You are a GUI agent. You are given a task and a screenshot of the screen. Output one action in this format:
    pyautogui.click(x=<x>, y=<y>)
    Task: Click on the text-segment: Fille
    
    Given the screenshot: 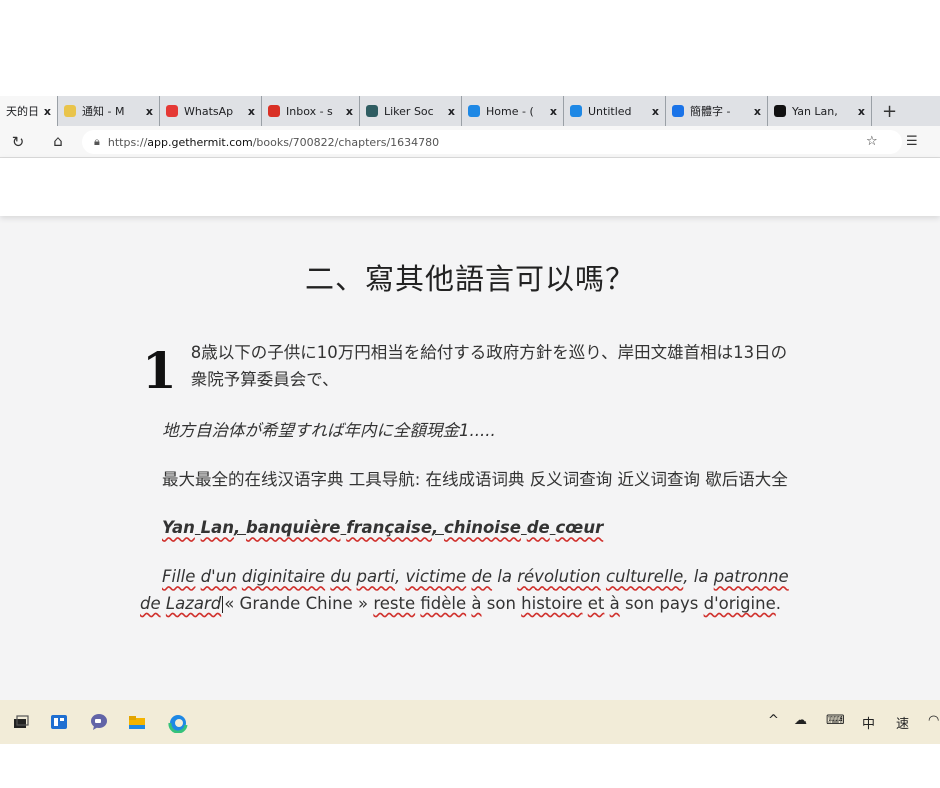 What is the action you would take?
    pyautogui.click(x=179, y=577)
    